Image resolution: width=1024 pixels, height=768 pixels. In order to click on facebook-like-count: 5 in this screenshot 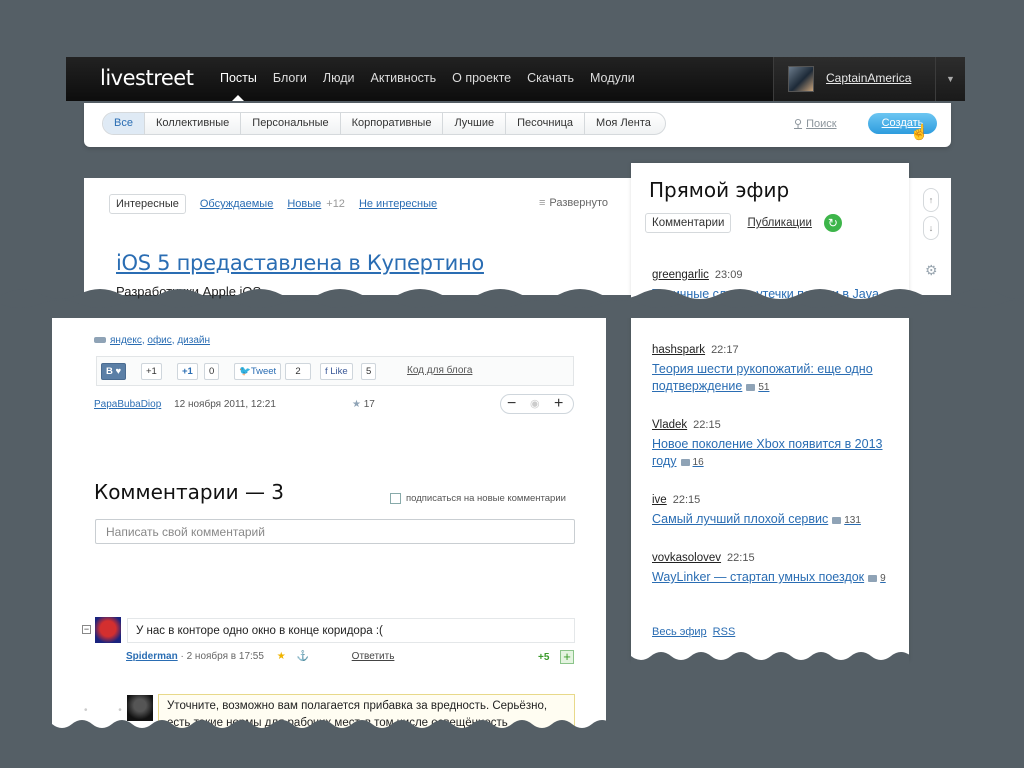, I will do `click(369, 371)`.